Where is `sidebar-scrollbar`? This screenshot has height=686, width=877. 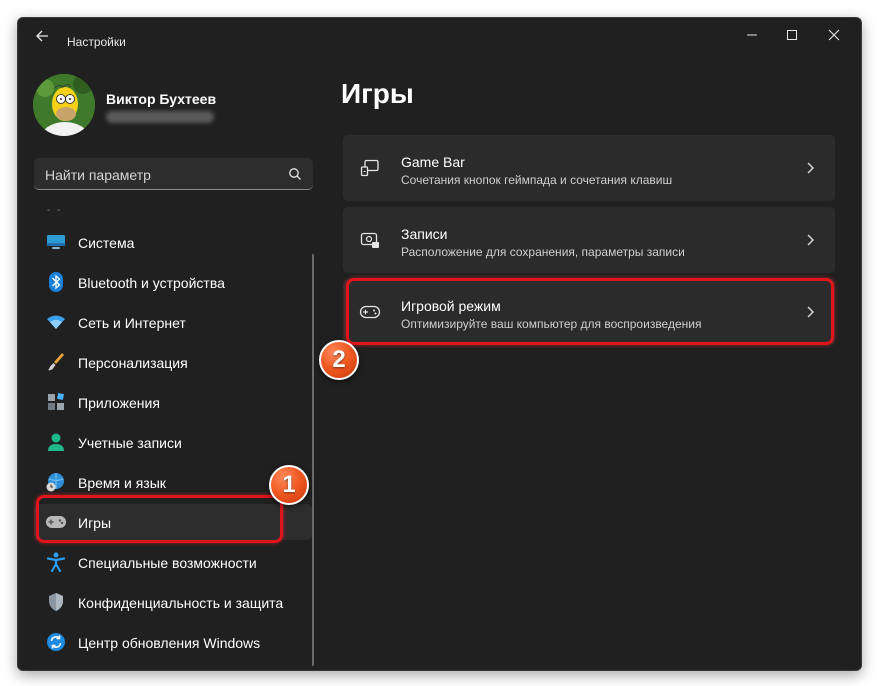 sidebar-scrollbar is located at coordinates (313, 460).